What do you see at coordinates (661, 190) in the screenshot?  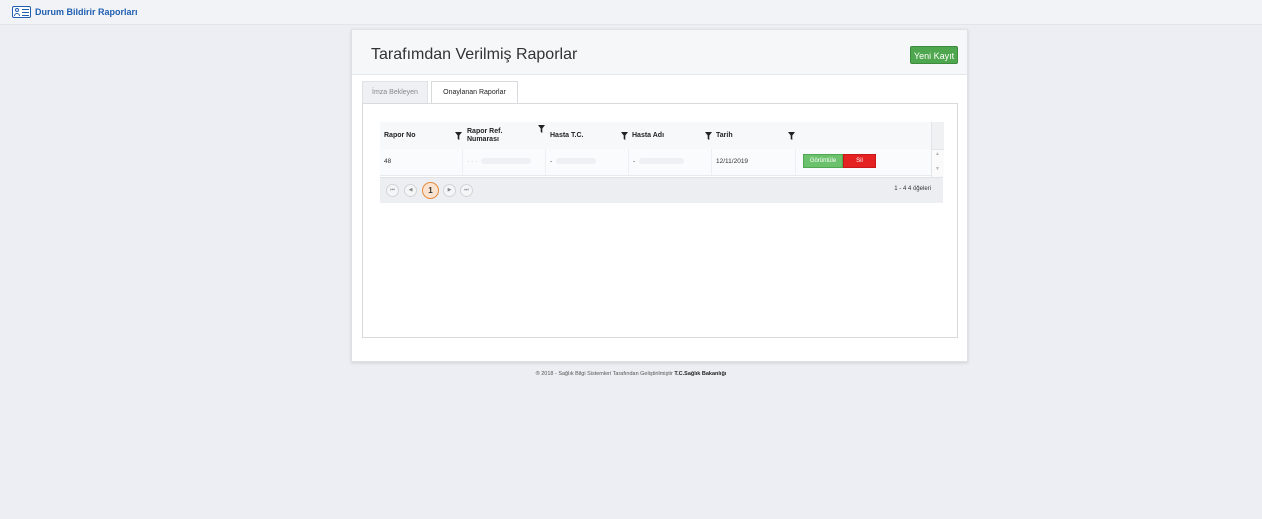 I see `pager: ⏮ ◀ 1 ▶ ⏭ 1 - 4 4 öğeleri` at bounding box center [661, 190].